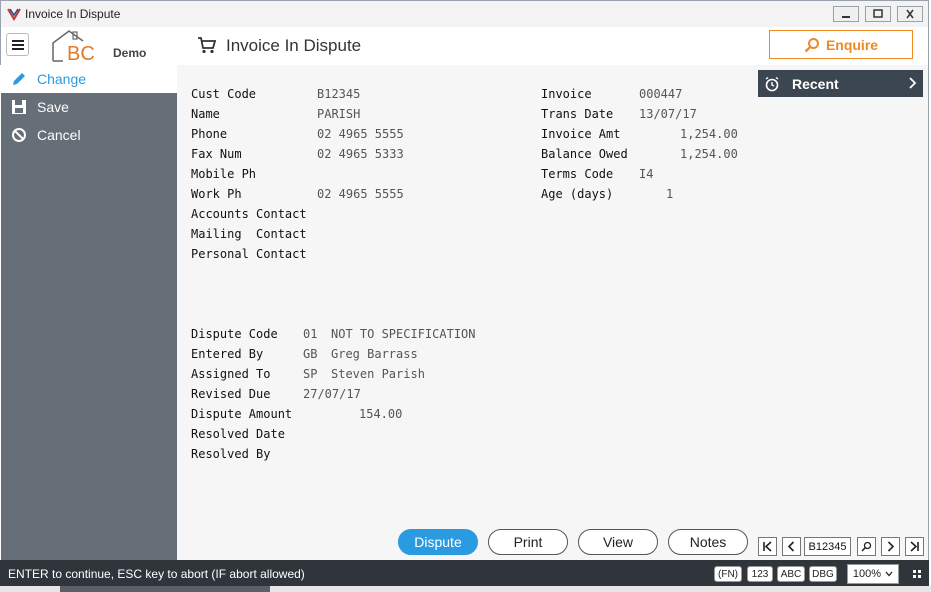 The height and width of the screenshot is (592, 931). Describe the element at coordinates (577, 114) in the screenshot. I see `trans-date-label: Trans Date` at that location.